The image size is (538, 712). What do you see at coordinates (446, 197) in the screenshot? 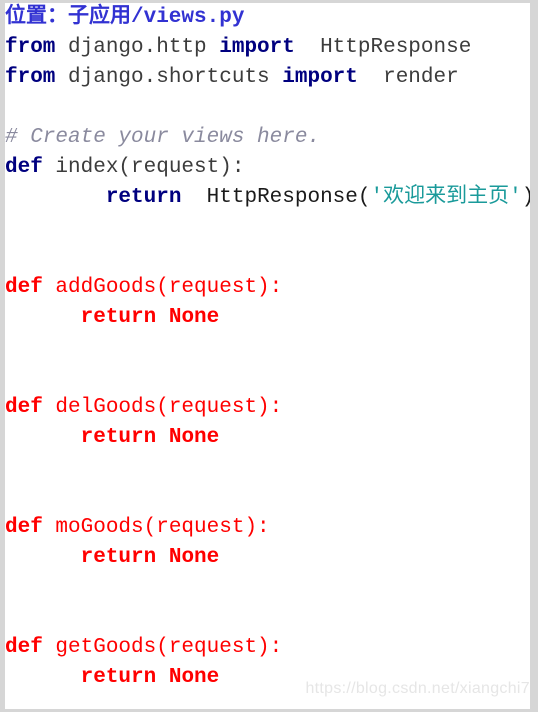
I see `token-string: '欢迎来到主页'` at bounding box center [446, 197].